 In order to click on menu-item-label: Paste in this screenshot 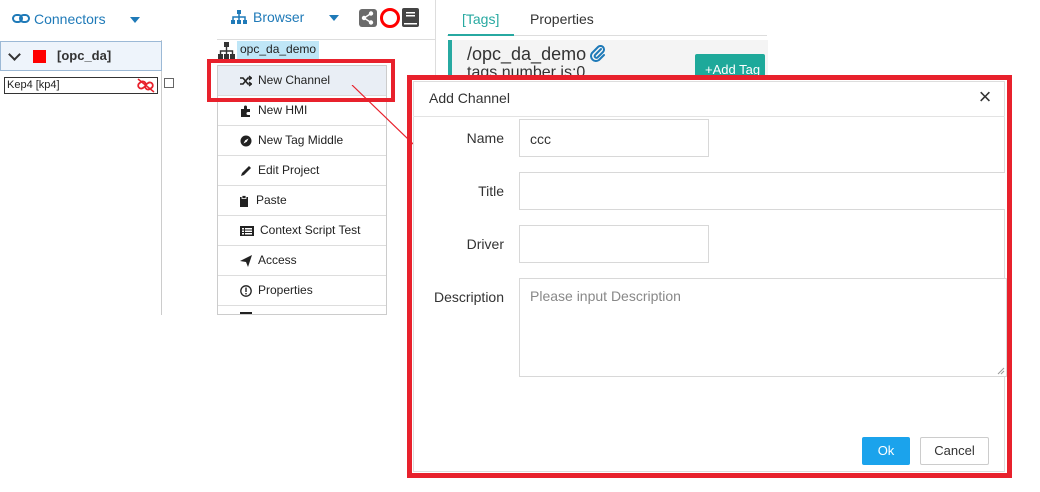, I will do `click(271, 200)`.